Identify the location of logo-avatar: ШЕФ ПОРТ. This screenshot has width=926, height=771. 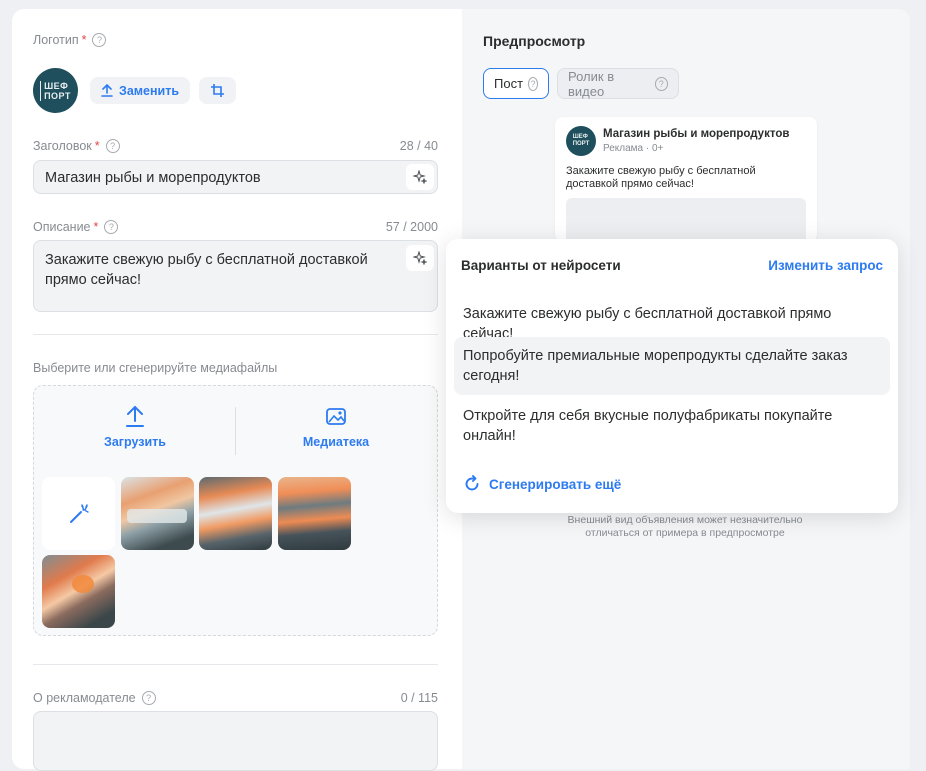
(55, 90).